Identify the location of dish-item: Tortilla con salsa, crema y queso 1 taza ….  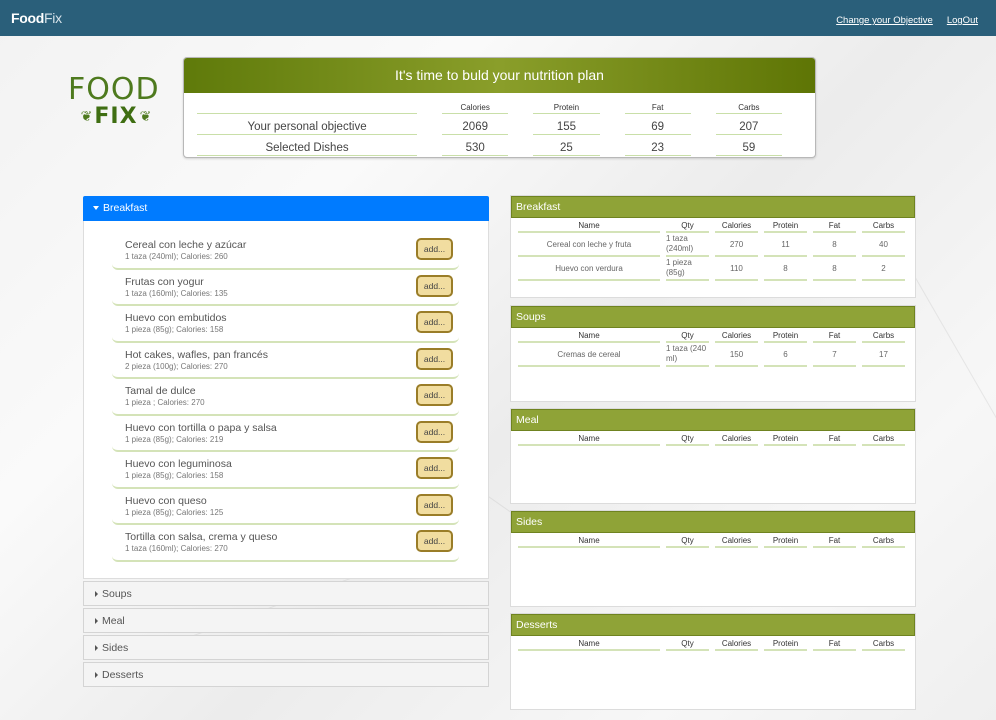
(285, 543).